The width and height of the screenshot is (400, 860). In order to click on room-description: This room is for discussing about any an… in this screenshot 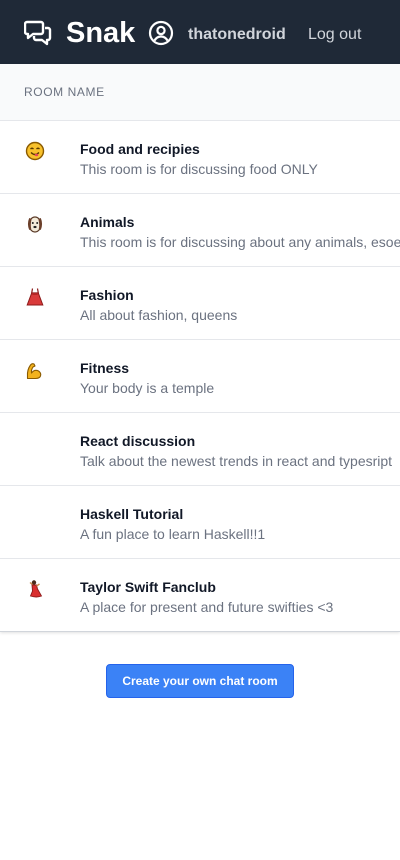, I will do `click(240, 242)`.